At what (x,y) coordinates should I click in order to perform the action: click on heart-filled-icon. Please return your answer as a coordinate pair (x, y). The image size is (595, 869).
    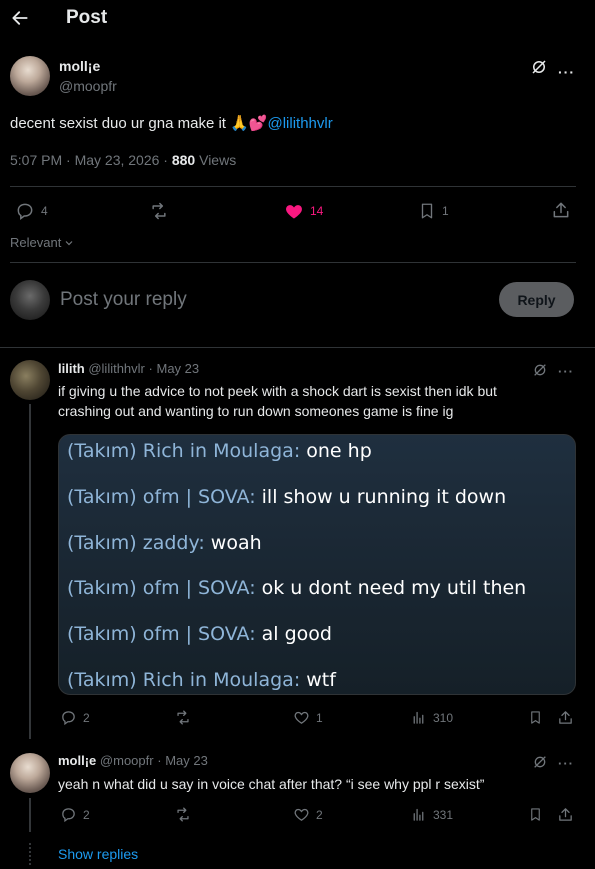
    Looking at the image, I should click on (294, 212).